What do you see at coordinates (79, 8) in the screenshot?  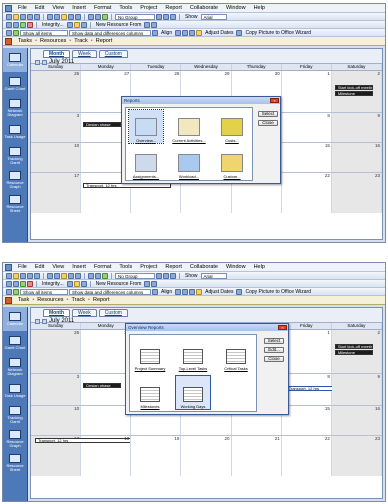 I see `menu-insert: Insert` at bounding box center [79, 8].